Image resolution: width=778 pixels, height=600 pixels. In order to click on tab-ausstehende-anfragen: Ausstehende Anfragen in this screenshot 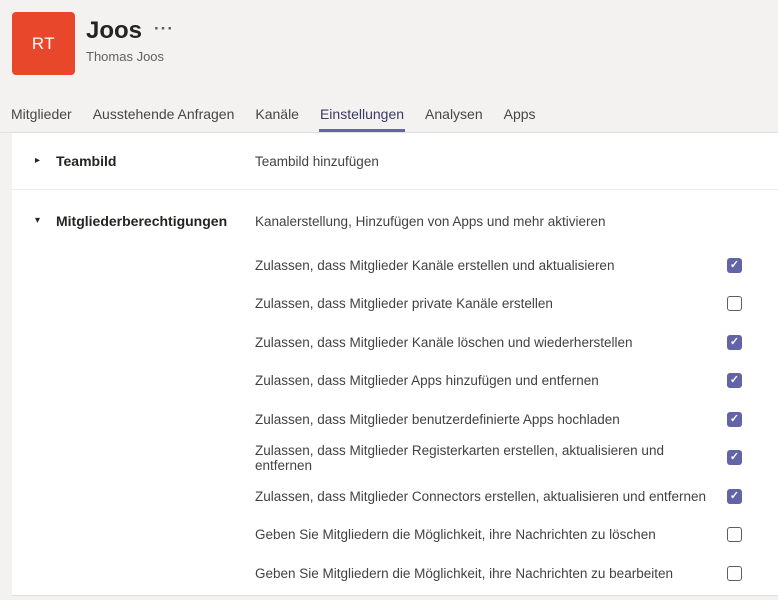, I will do `click(164, 116)`.